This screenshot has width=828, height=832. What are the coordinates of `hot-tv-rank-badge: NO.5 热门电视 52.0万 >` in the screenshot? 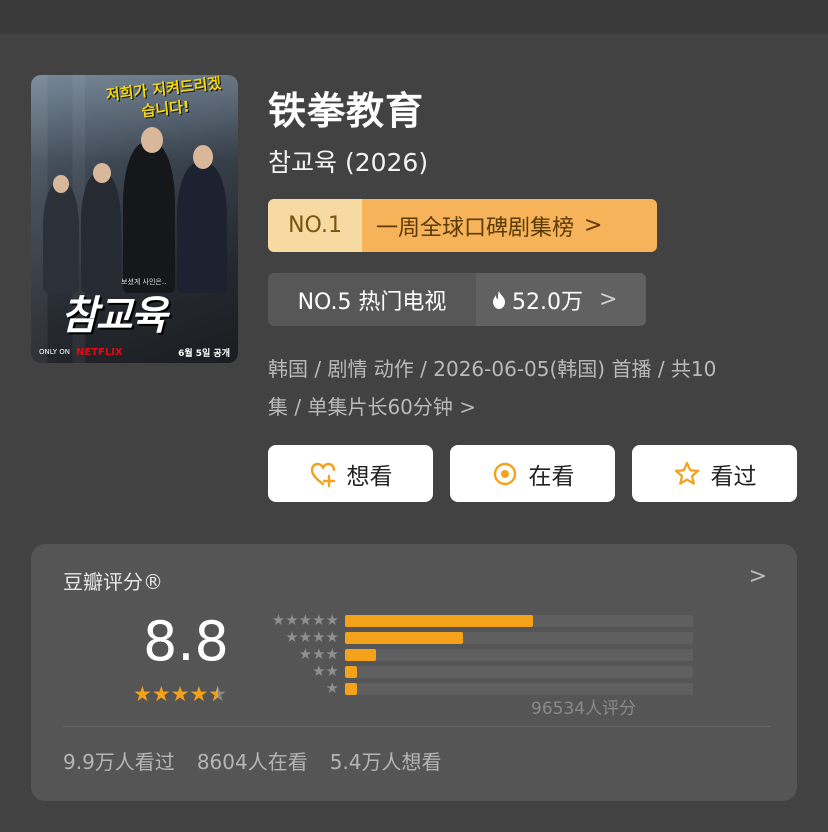 It's located at (457, 299).